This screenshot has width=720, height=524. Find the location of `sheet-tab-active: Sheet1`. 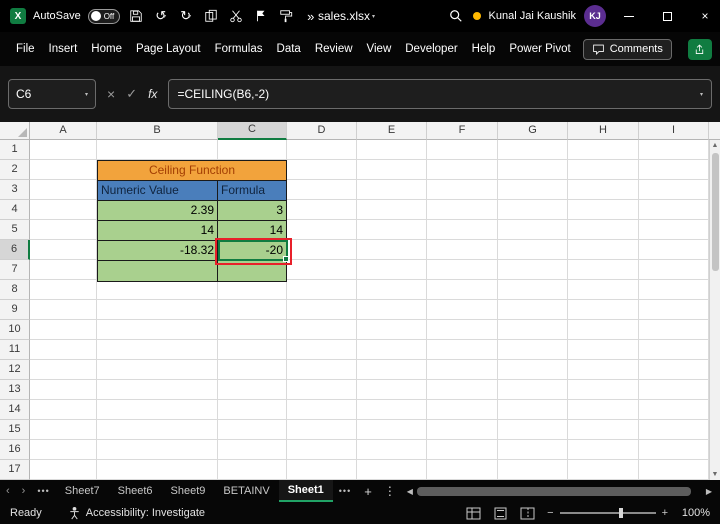

sheet-tab-active: Sheet1 is located at coordinates (305, 491).